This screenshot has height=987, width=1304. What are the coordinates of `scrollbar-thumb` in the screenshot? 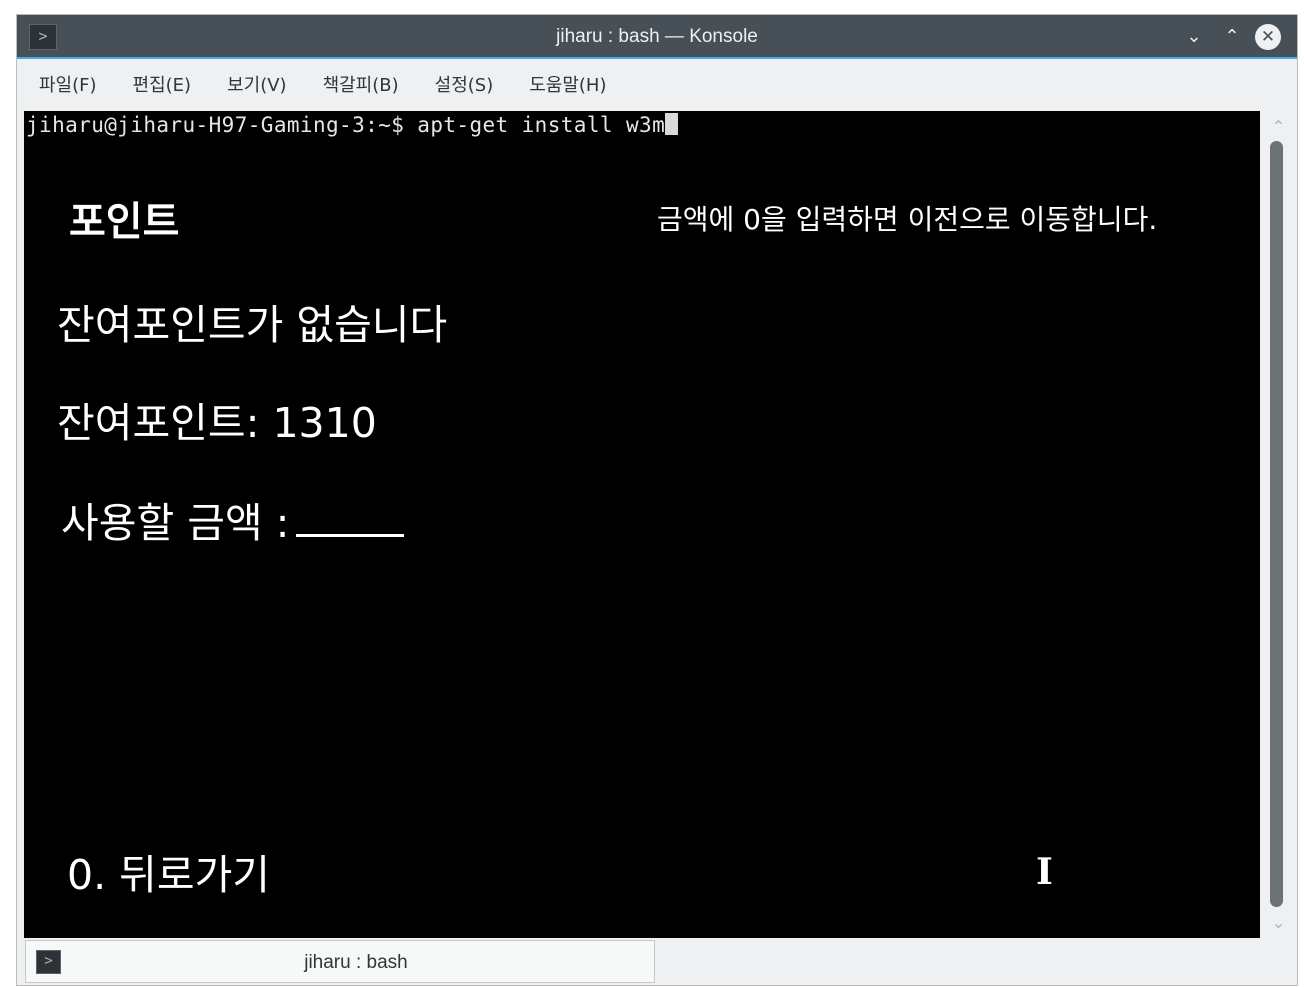 It's located at (1276, 524).